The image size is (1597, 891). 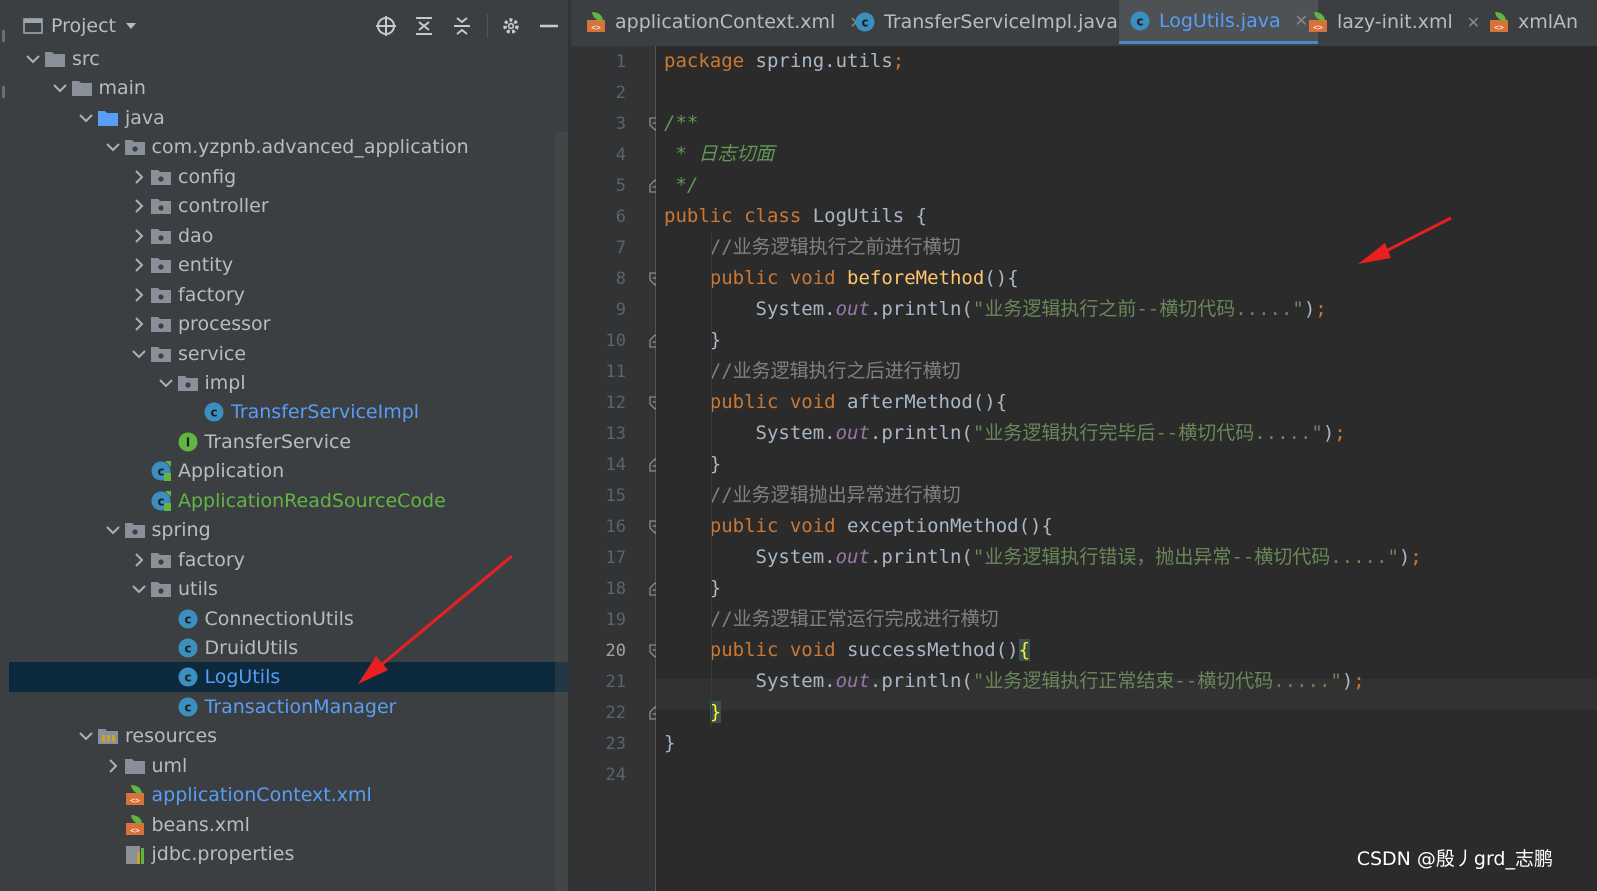 What do you see at coordinates (615, 558) in the screenshot?
I see `line-number: 17` at bounding box center [615, 558].